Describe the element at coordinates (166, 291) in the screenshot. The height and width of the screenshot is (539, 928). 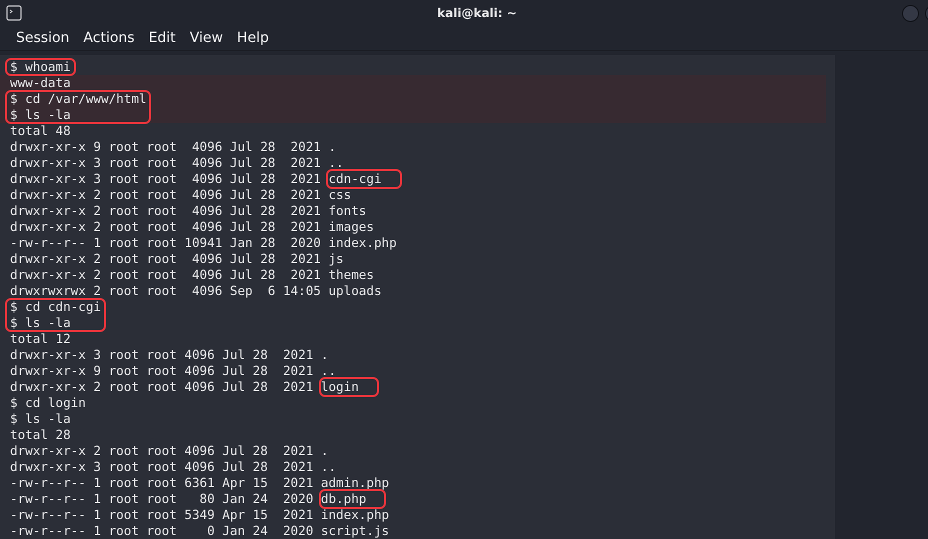
I see `terminal-line: drwxrwxrwx 2 root root 4096 Sep 6 14:05` at that location.